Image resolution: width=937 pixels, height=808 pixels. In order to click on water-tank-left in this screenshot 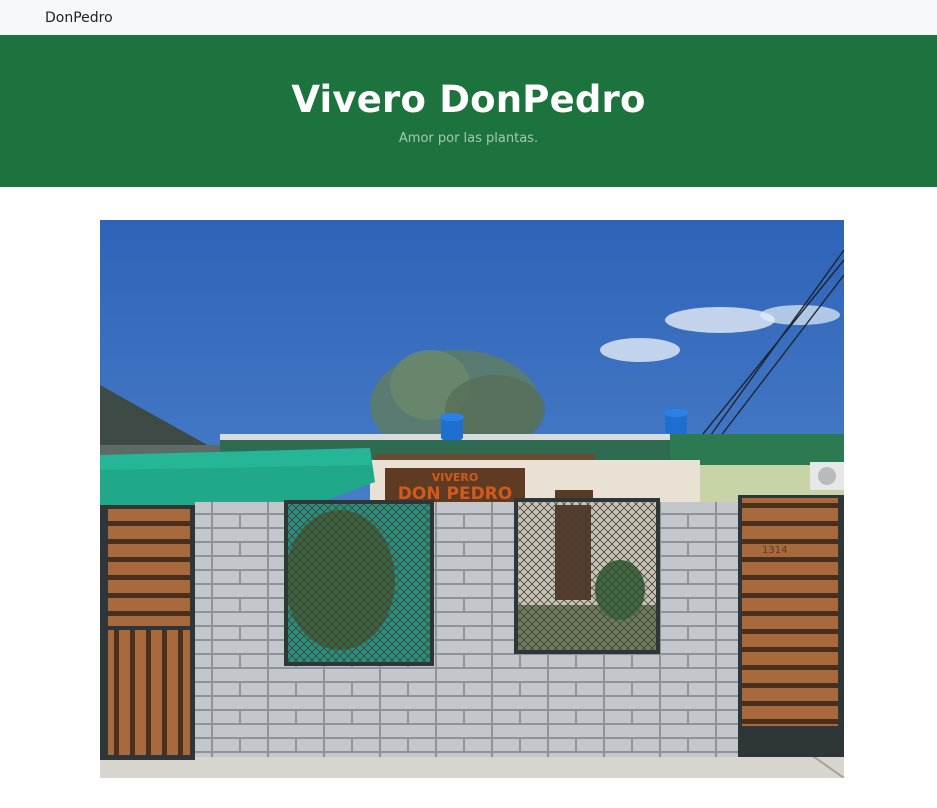, I will do `click(452, 426)`.